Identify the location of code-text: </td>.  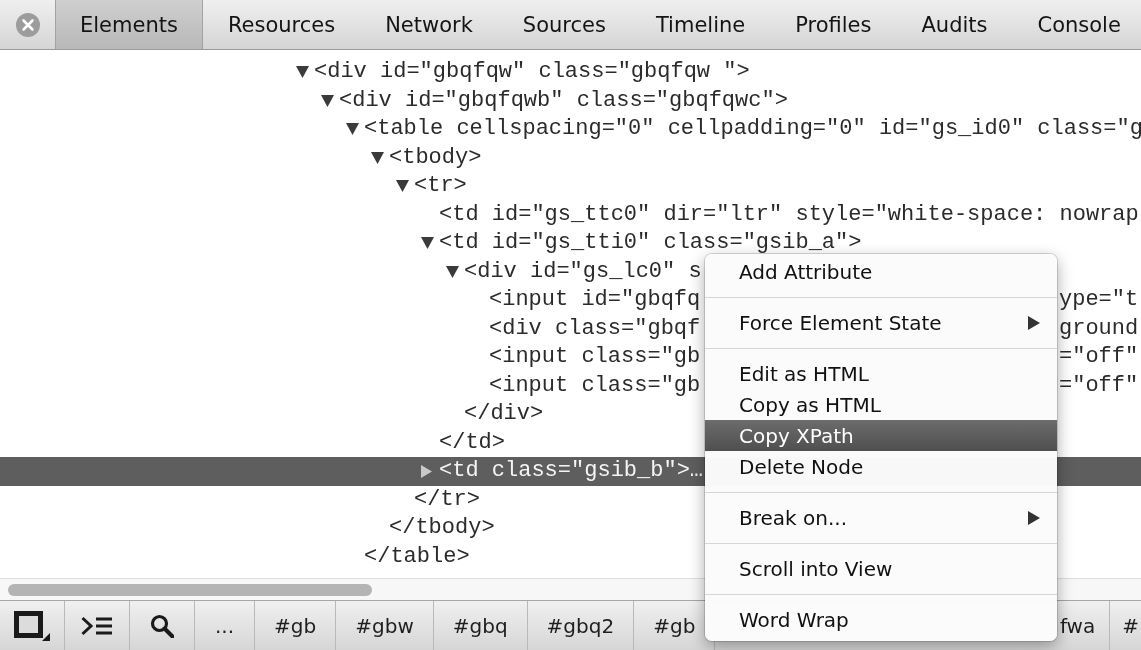
(472, 442).